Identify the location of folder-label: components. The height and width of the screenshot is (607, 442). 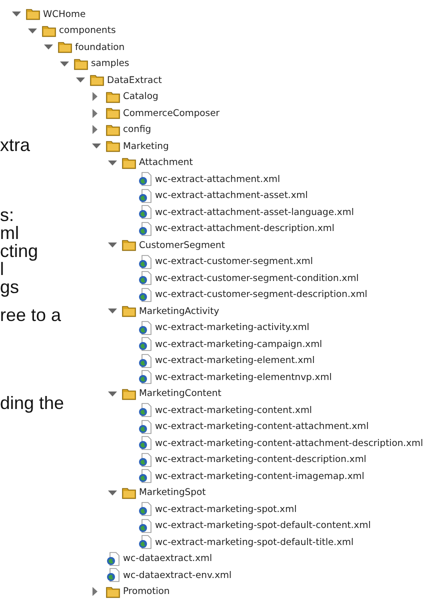
(87, 30).